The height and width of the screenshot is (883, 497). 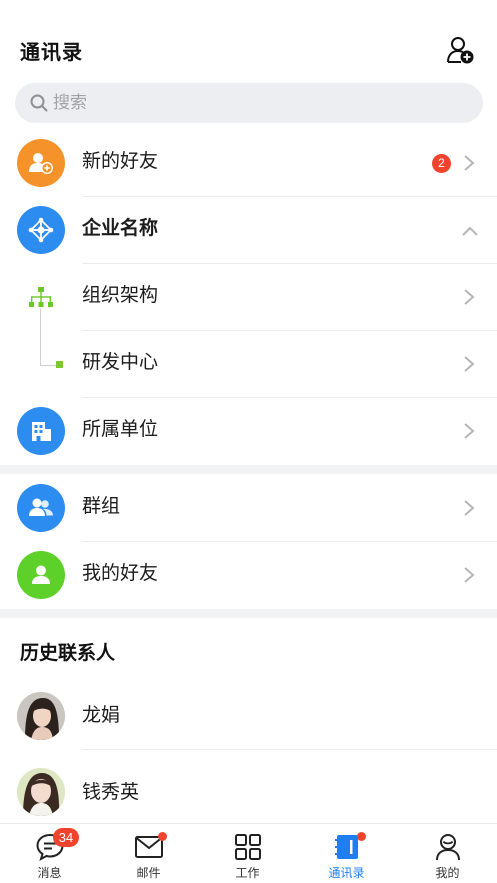 What do you see at coordinates (66, 837) in the screenshot?
I see `messages-badge: 34` at bounding box center [66, 837].